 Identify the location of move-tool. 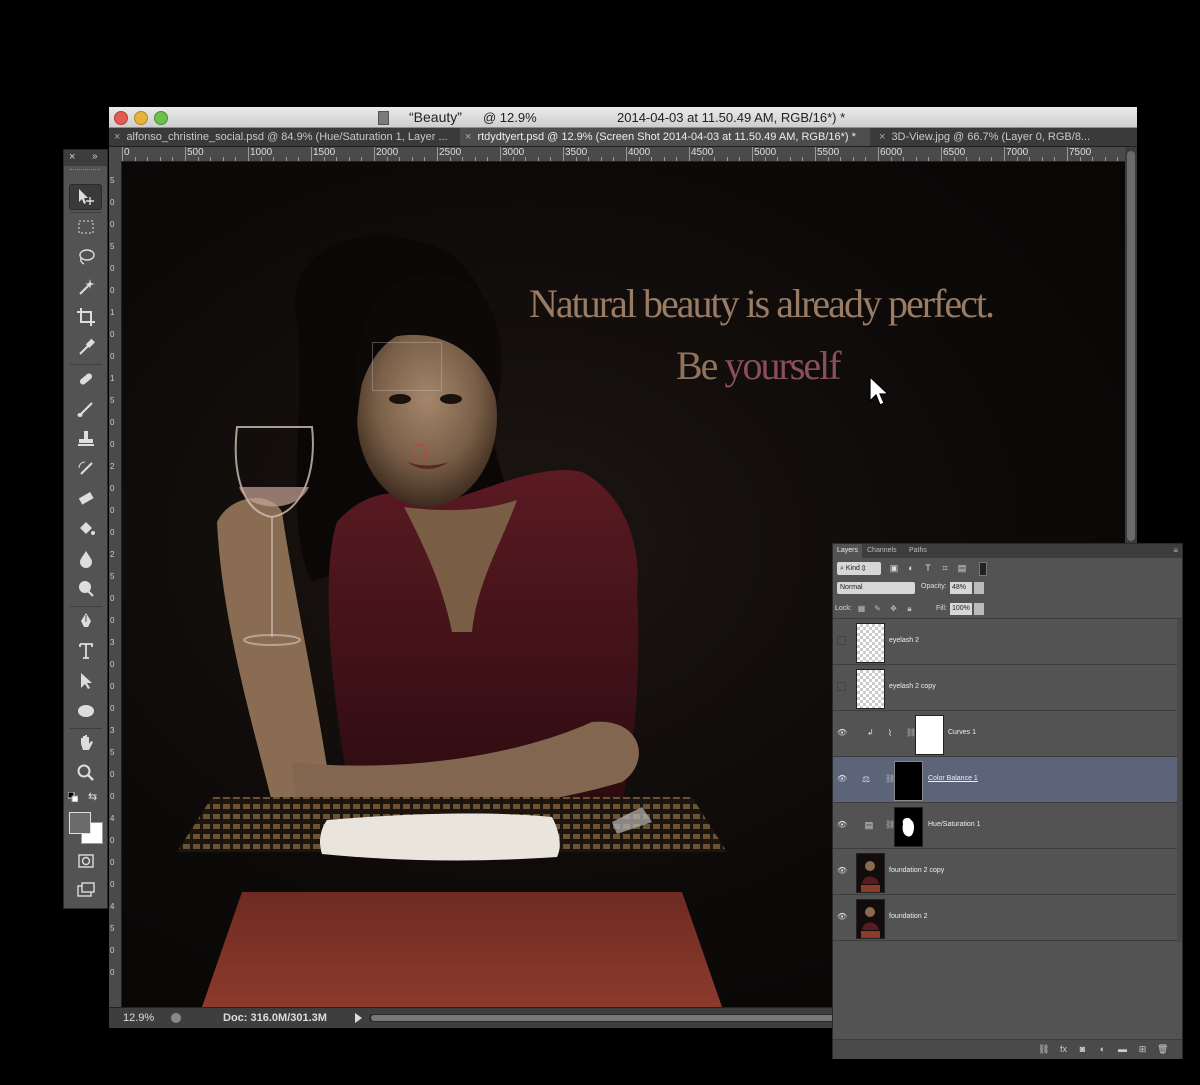
(85, 197).